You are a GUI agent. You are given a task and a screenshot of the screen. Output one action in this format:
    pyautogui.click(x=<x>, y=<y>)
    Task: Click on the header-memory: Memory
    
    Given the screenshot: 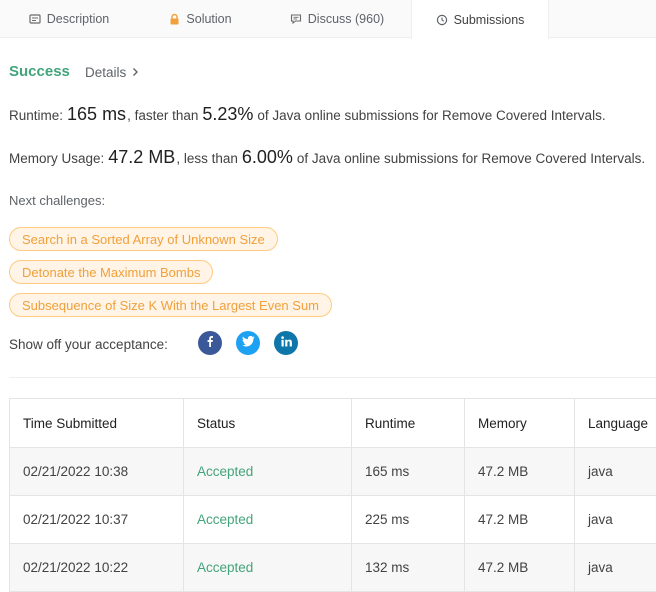 What is the action you would take?
    pyautogui.click(x=520, y=423)
    